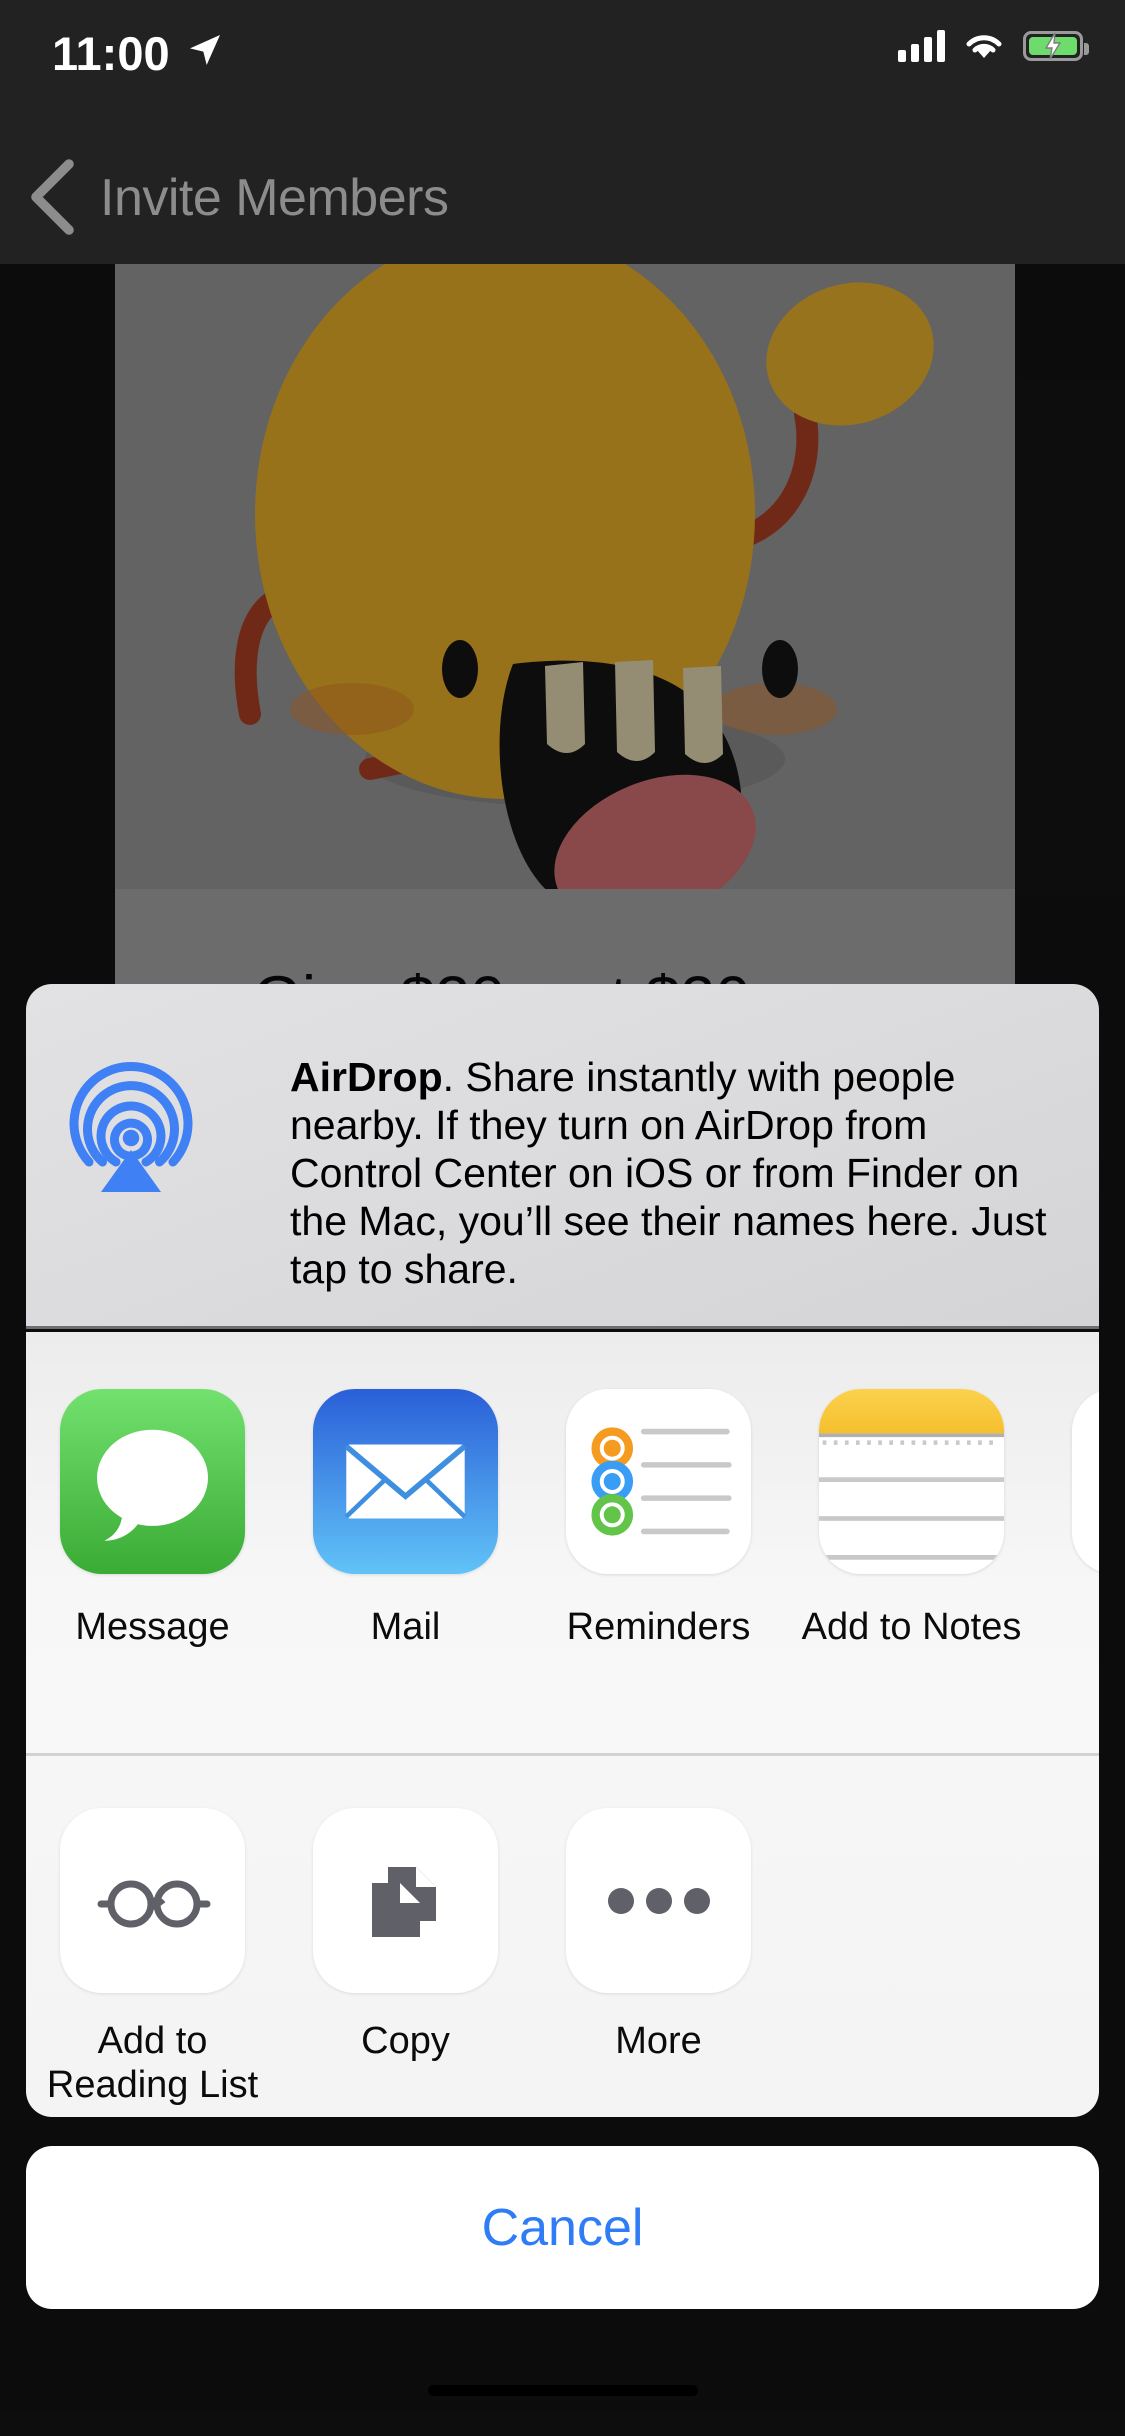 The height and width of the screenshot is (2436, 1125). Describe the element at coordinates (405, 1627) in the screenshot. I see `share-app-label: Mail` at that location.